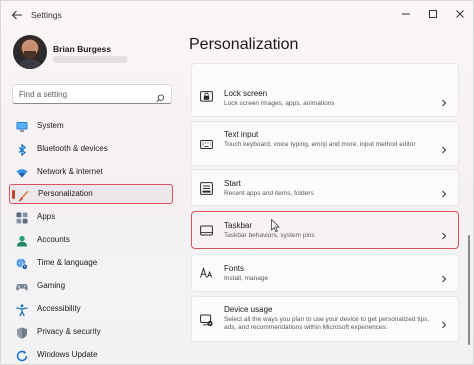 The width and height of the screenshot is (474, 365). What do you see at coordinates (206, 320) in the screenshot?
I see `device-usage-icon` at bounding box center [206, 320].